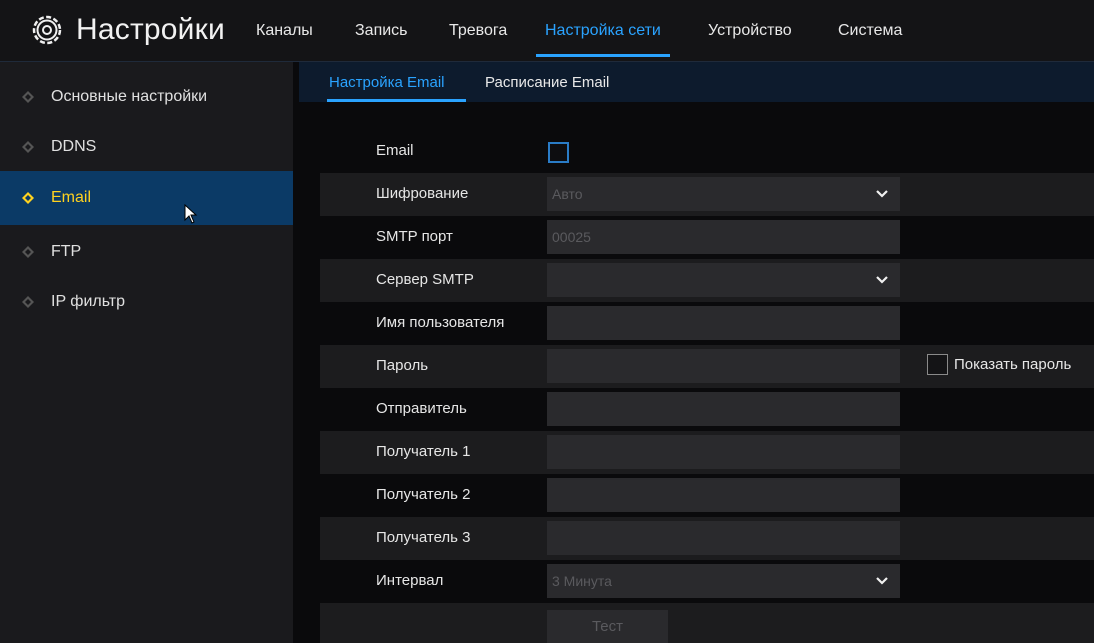 Image resolution: width=1094 pixels, height=643 pixels. What do you see at coordinates (723, 194) in the screenshot?
I see `encryption-select: Авто` at bounding box center [723, 194].